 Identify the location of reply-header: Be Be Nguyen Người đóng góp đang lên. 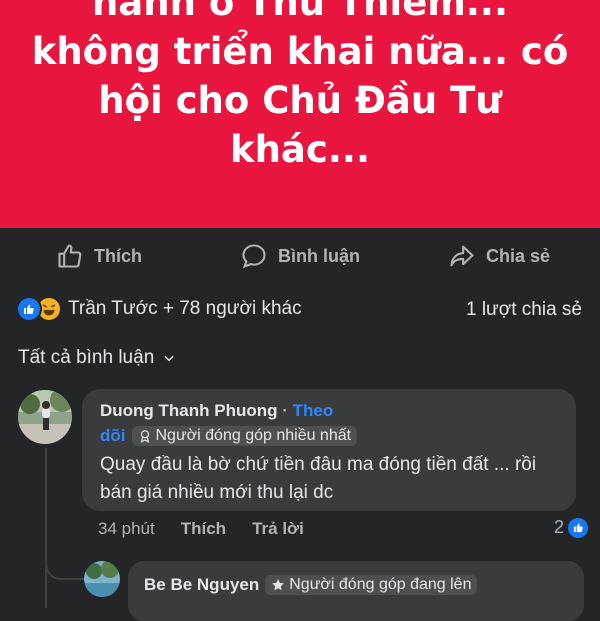
(311, 585).